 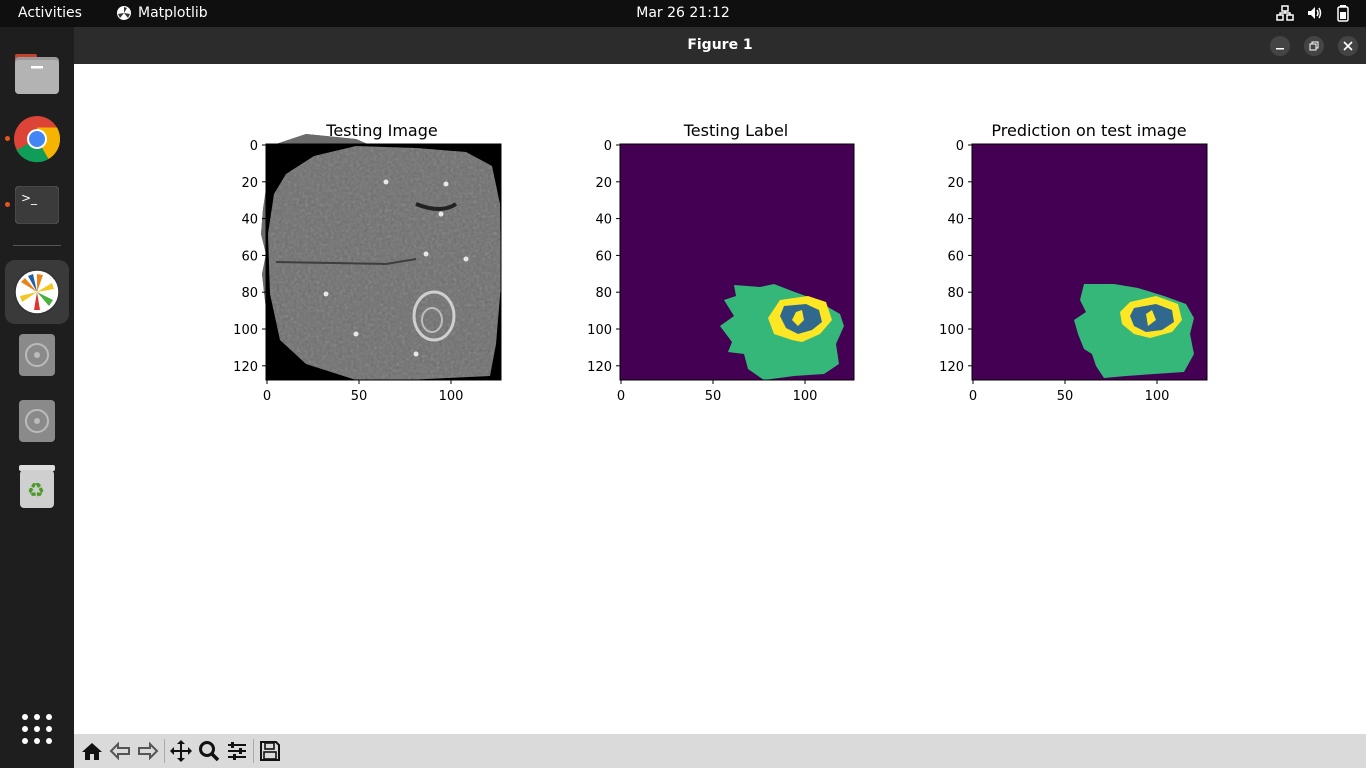 I want to click on clock: Mar 26 21:12, so click(x=682, y=13).